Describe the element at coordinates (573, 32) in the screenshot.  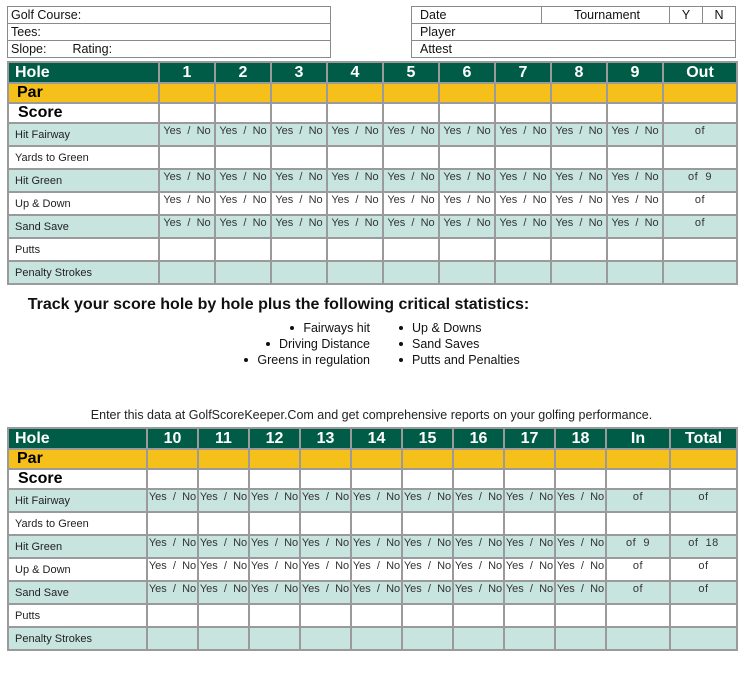
I see `player-field: Player` at that location.